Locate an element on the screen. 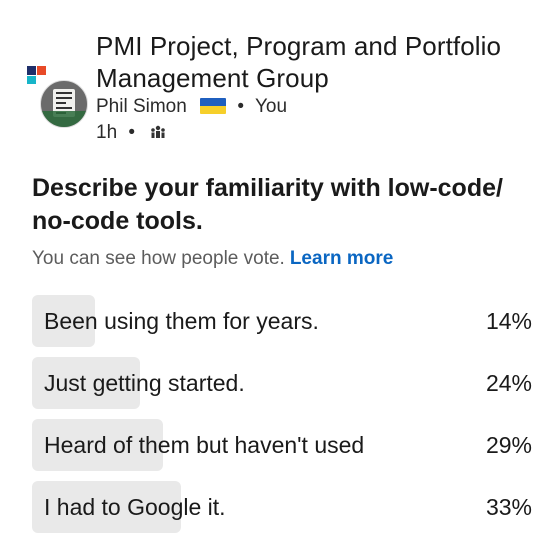  author-avatar is located at coordinates (64, 104).